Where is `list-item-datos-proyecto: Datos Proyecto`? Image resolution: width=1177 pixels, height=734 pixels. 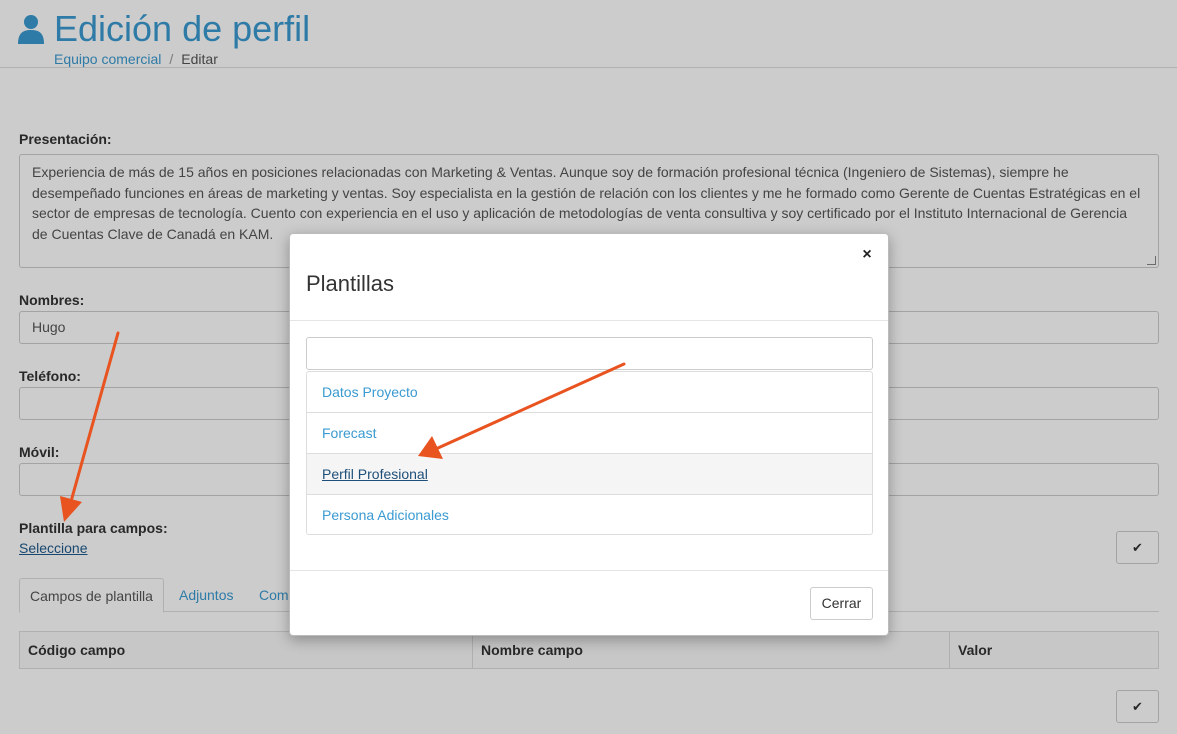 list-item-datos-proyecto: Datos Proyecto is located at coordinates (589, 392).